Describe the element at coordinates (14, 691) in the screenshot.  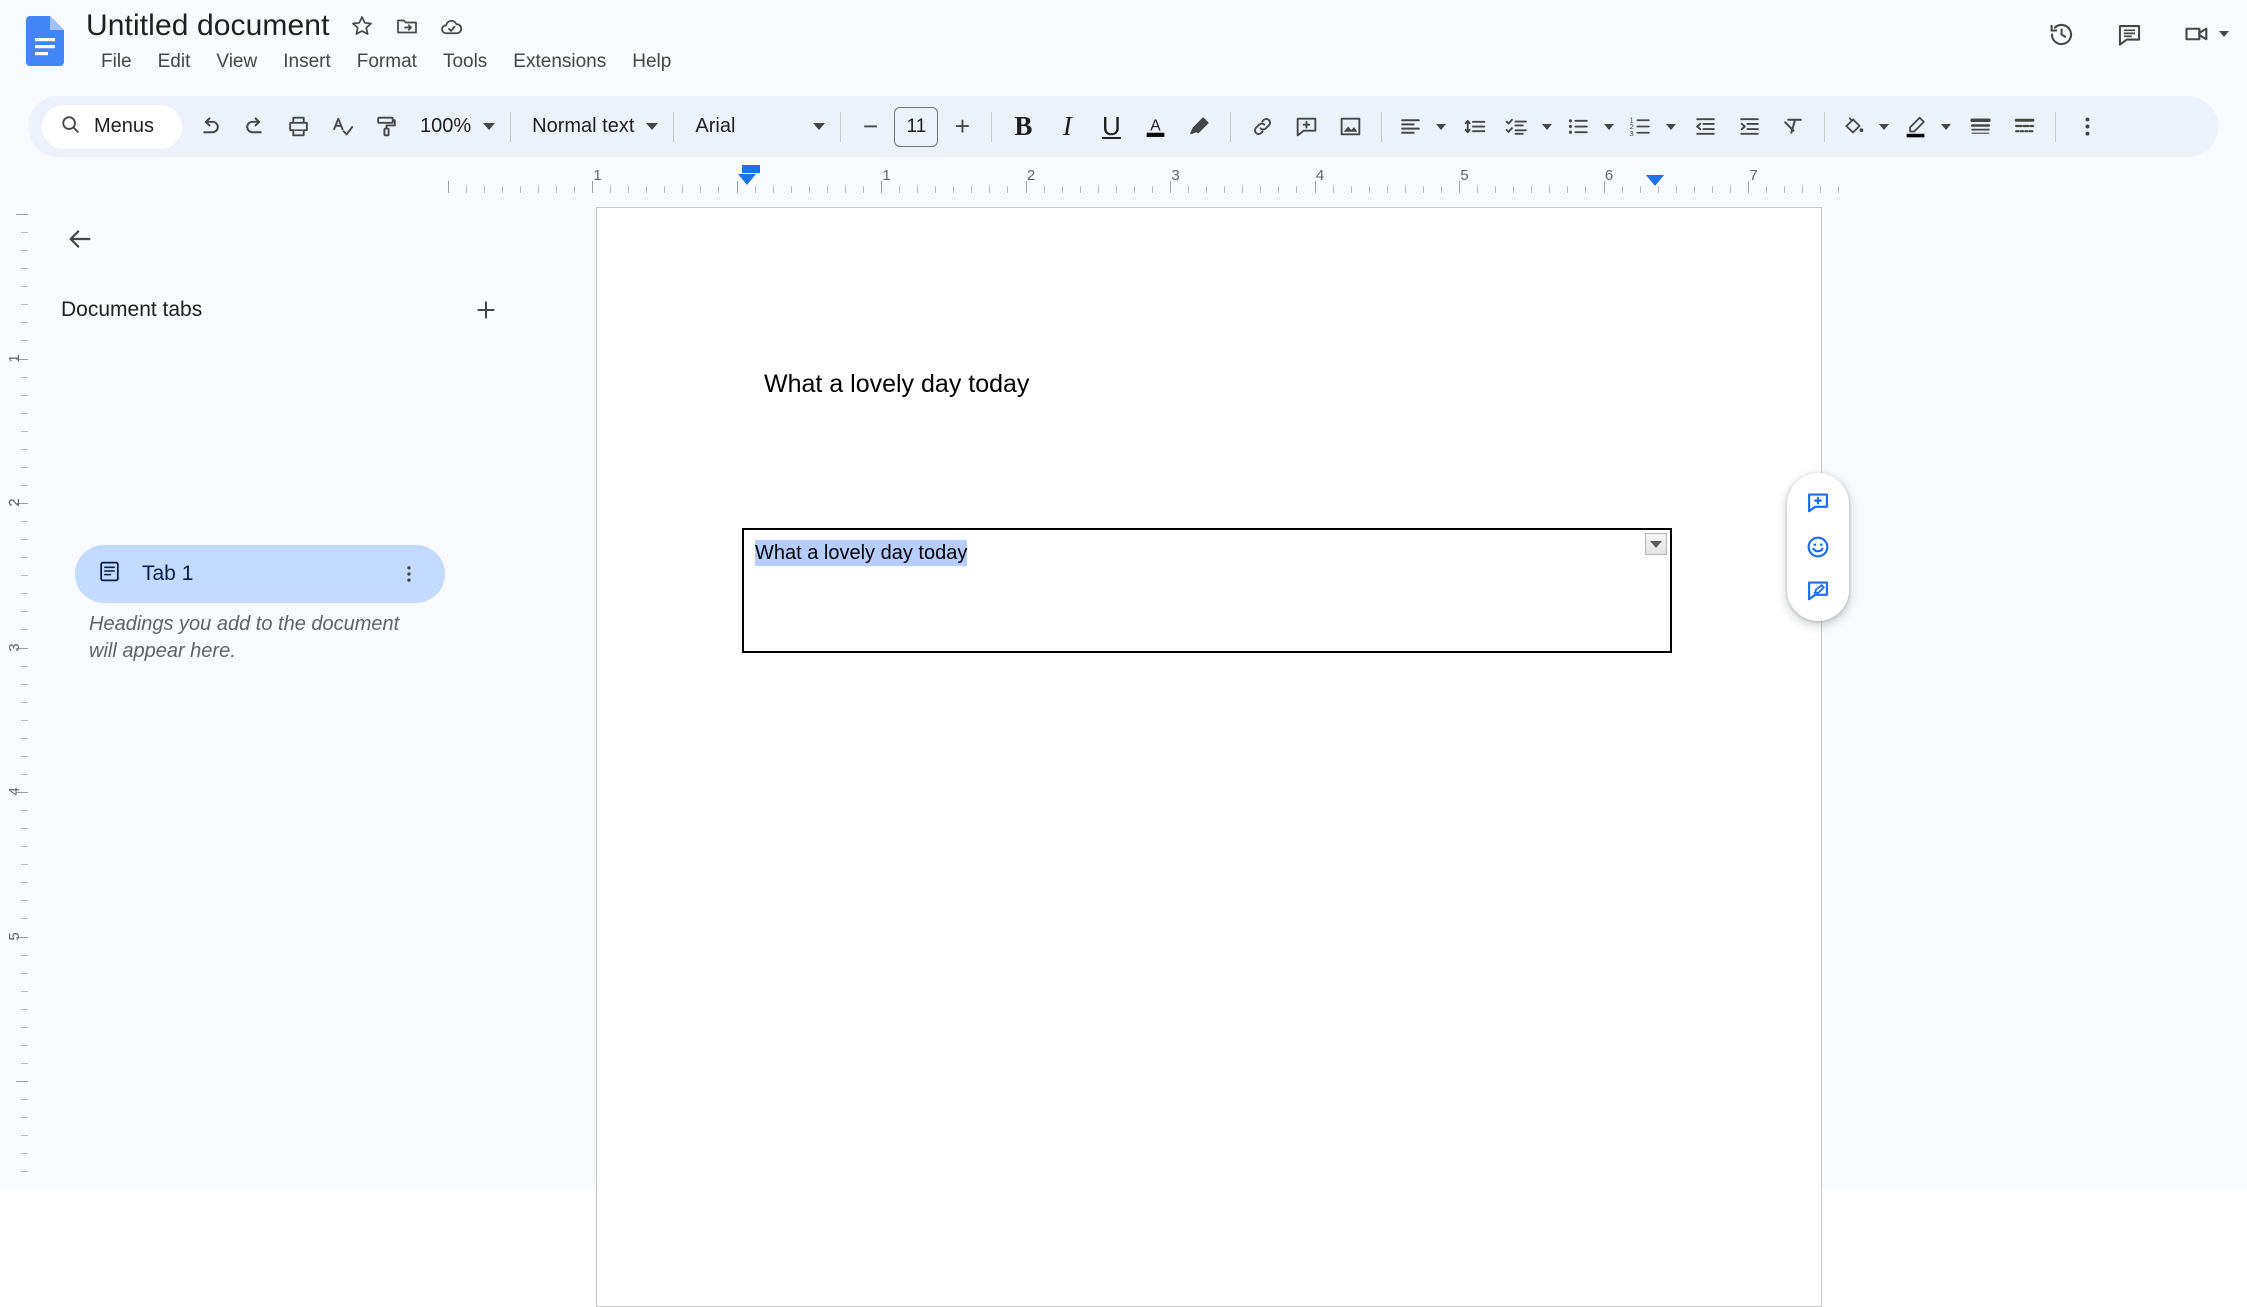
I see `vertical-ruler: 1 2 3 4 5` at that location.